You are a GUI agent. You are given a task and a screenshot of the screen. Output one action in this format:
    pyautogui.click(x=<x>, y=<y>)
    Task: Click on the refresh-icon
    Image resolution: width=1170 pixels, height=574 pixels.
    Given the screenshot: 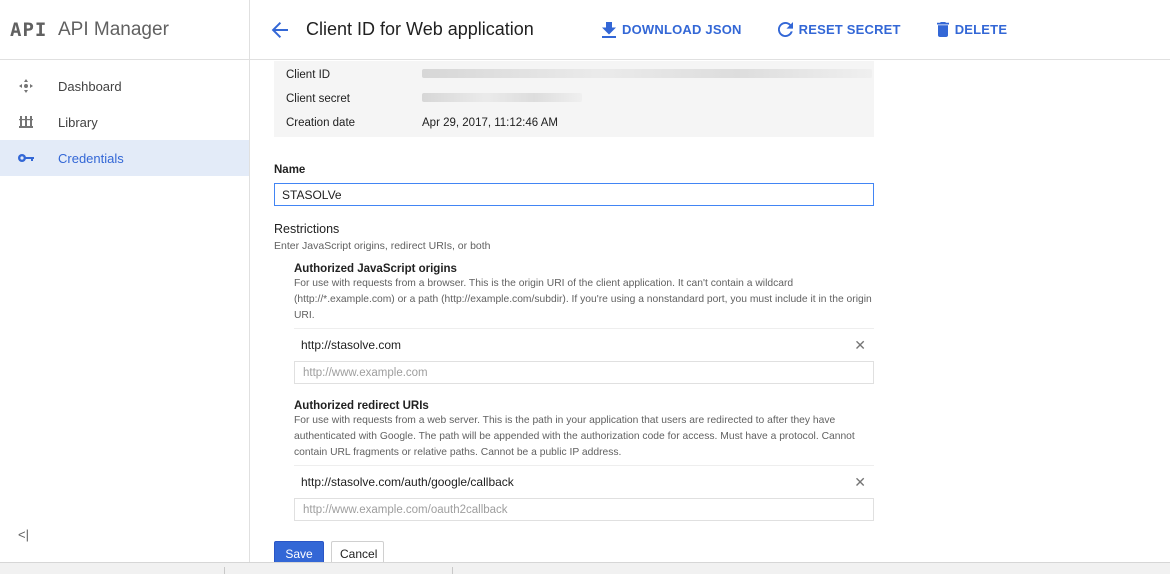 What is the action you would take?
    pyautogui.click(x=785, y=29)
    